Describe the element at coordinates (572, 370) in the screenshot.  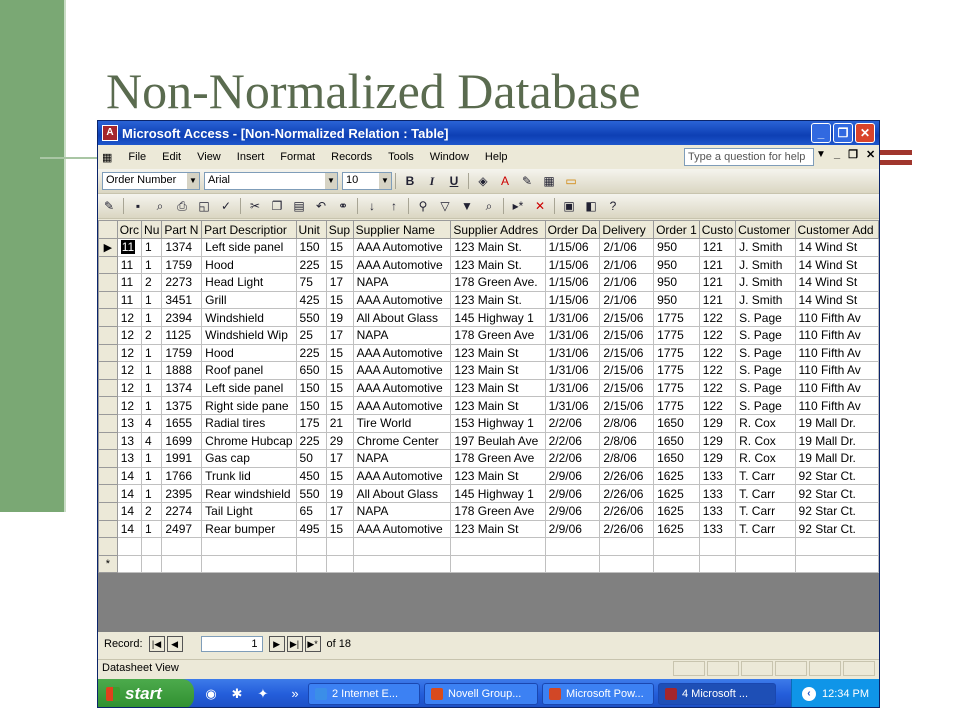
I see `table-cell: 1/31/06` at that location.